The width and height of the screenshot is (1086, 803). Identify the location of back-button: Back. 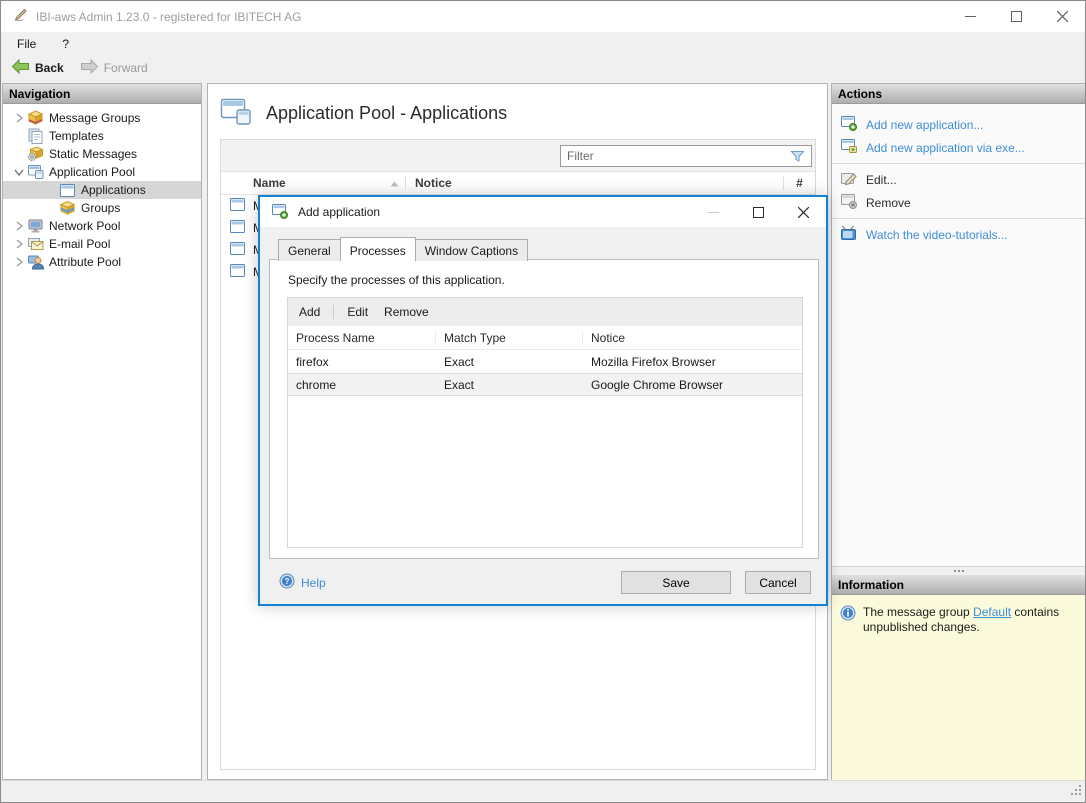
(37, 68).